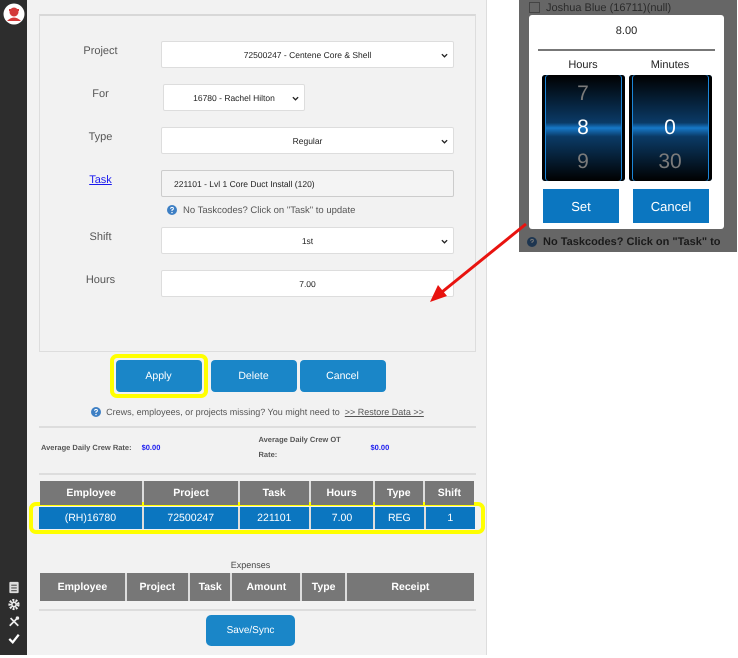 The image size is (738, 658). Describe the element at coordinates (234, 97) in the screenshot. I see `dropdown-field: 16780 - Rachel Hilton` at that location.